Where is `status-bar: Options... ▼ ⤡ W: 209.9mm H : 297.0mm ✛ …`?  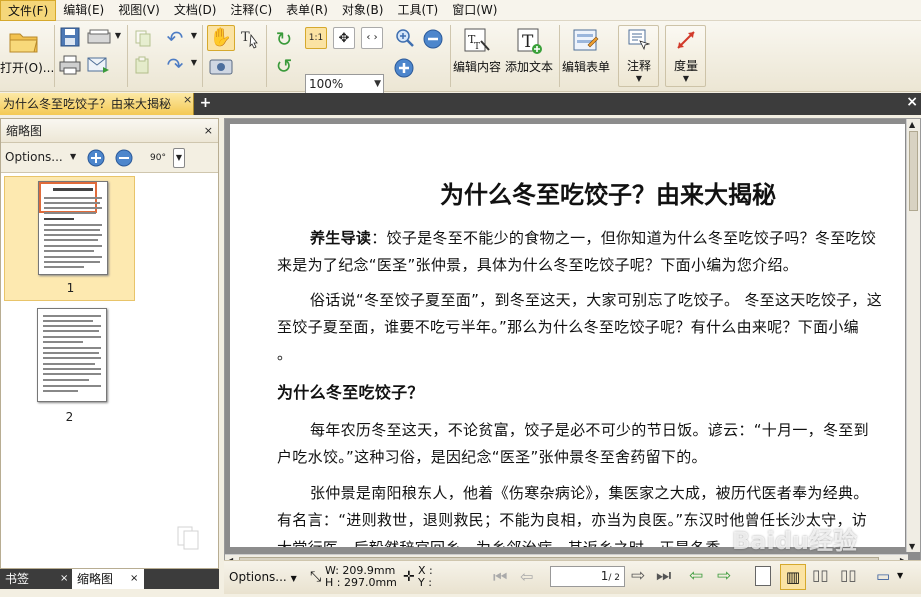
status-bar: Options... ▼ ⤡ W: 209.9mm H : 297.0mm ✛ … is located at coordinates (572, 577).